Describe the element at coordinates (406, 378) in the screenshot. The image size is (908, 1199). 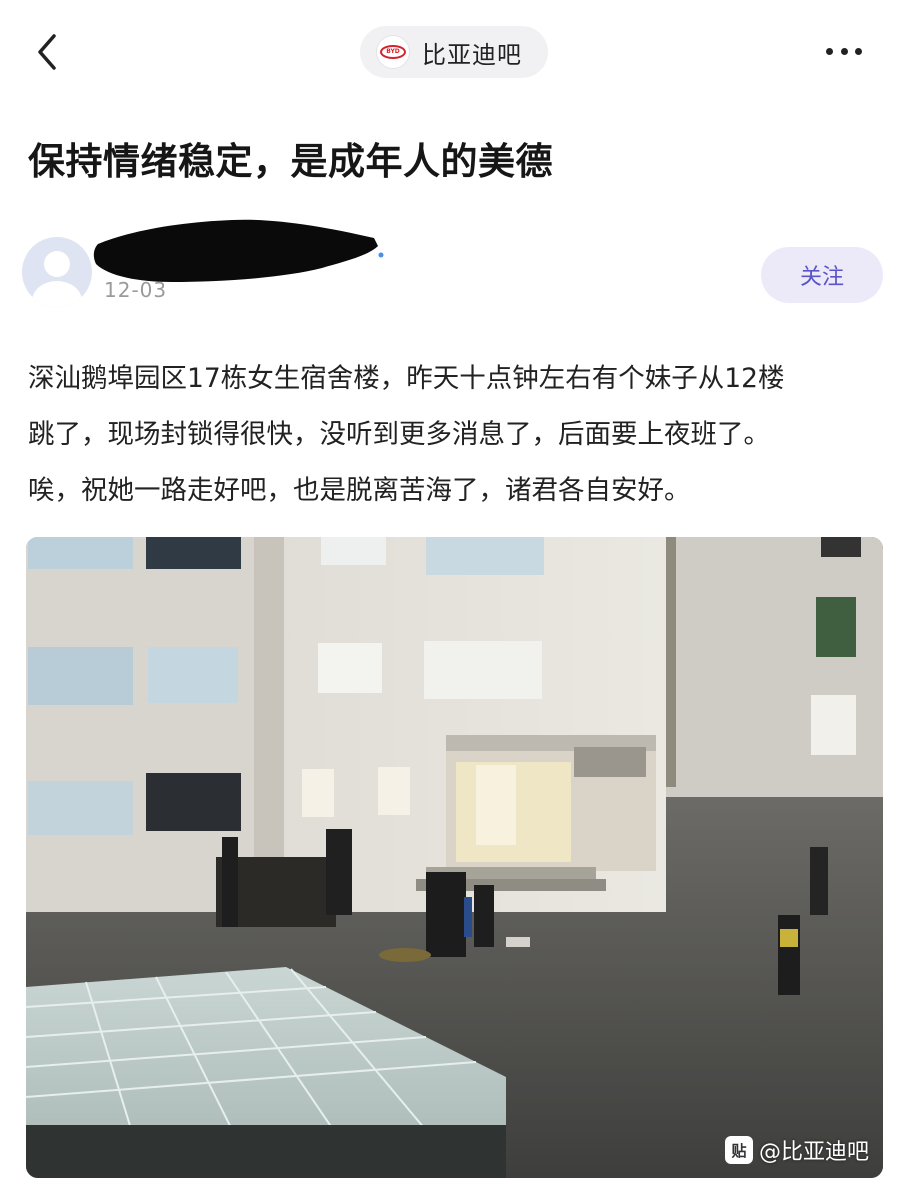
I see `post-body-line: 深汕鹅埠园区17栋女生宿舍楼，昨天十点钟左右有个妹子从12楼` at that location.